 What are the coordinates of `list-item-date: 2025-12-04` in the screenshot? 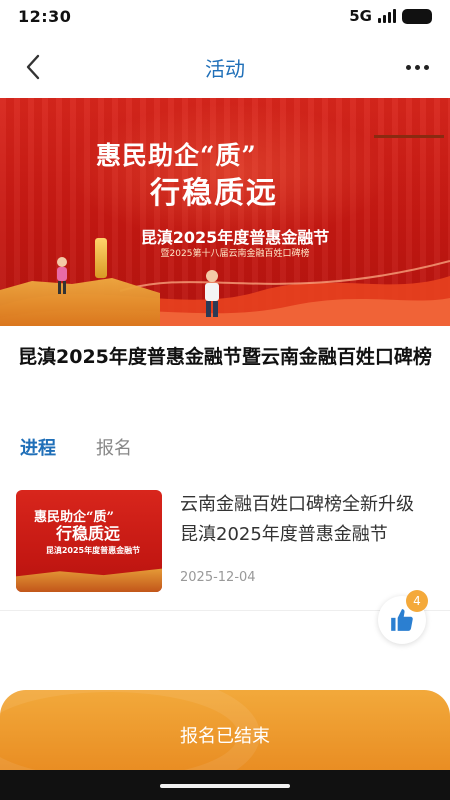 It's located at (218, 577).